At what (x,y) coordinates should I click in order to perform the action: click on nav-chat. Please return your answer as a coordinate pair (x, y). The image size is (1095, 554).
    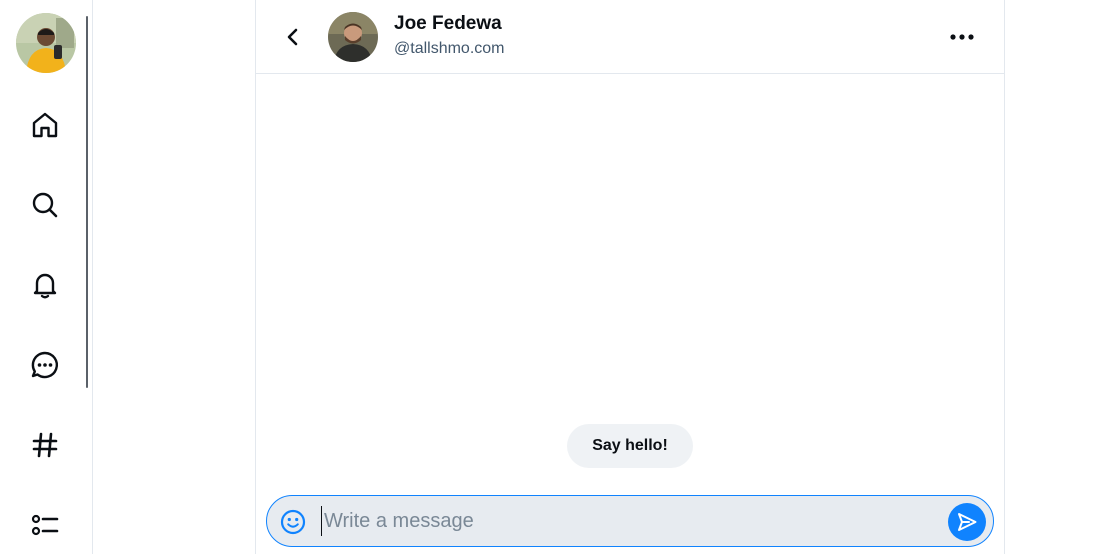
    Looking at the image, I should click on (45, 365).